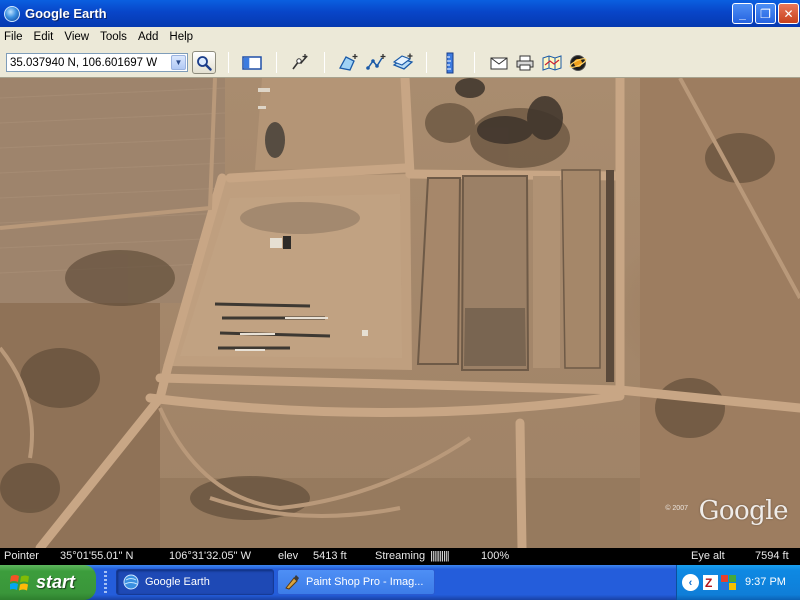 The height and width of the screenshot is (600, 800). What do you see at coordinates (12, 13) in the screenshot?
I see `google-earth-app-icon` at bounding box center [12, 13].